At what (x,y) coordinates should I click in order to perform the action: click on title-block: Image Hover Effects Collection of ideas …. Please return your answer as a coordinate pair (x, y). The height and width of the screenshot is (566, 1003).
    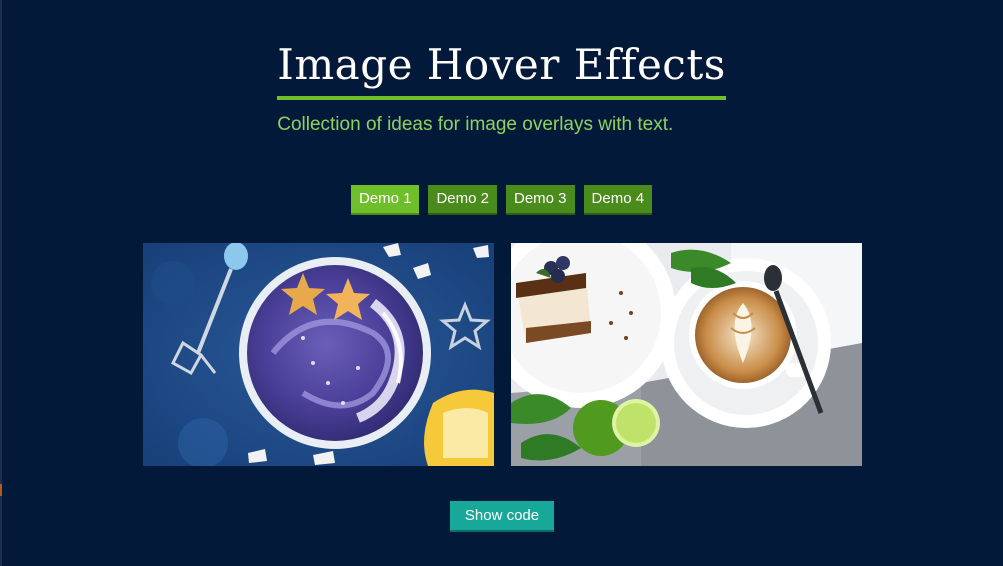
    Looking at the image, I should click on (501, 88).